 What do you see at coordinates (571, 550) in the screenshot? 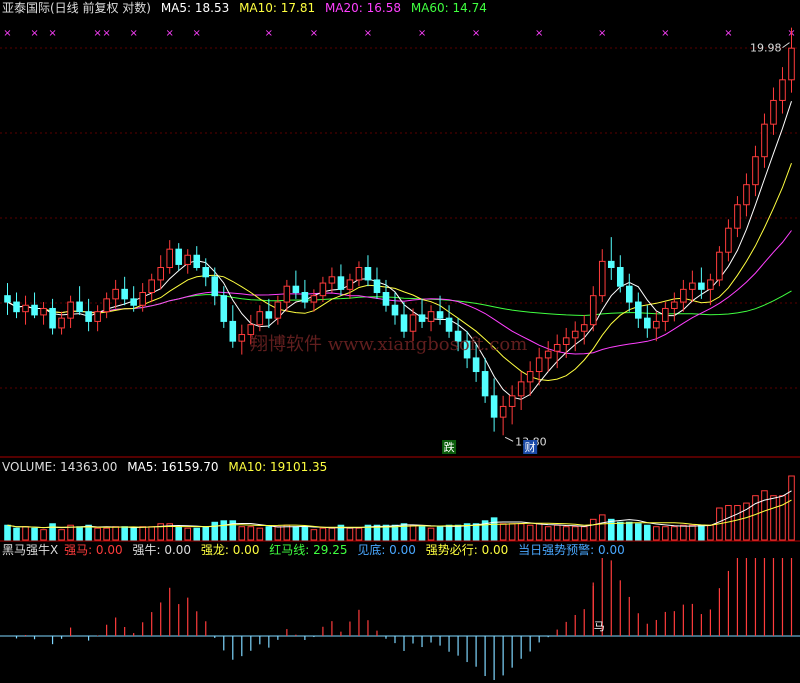
I see `yujing-value: 当日强势预警: 0.00` at bounding box center [571, 550].